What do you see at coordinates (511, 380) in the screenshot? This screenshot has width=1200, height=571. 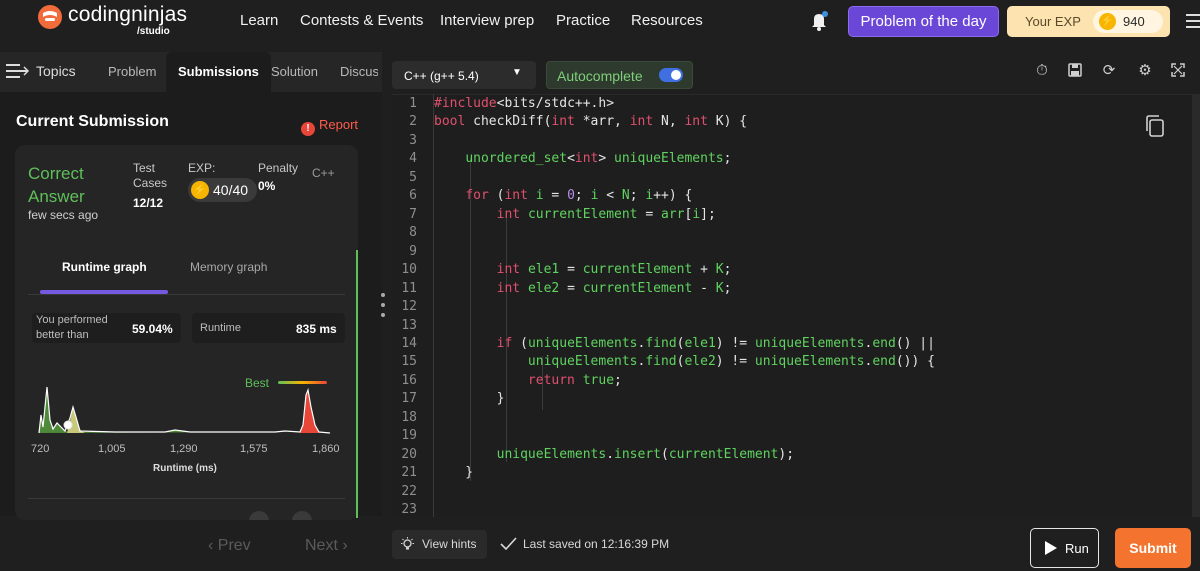 I see `code-line: 16 return true;` at bounding box center [511, 380].